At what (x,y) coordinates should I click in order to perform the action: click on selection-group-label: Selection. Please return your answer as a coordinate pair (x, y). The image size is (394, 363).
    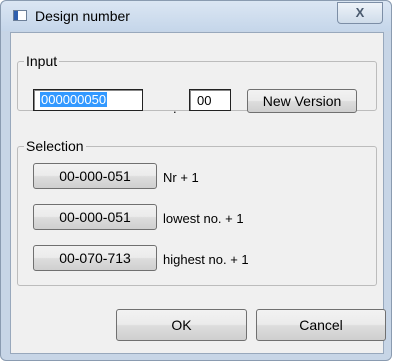
    Looking at the image, I should click on (55, 146).